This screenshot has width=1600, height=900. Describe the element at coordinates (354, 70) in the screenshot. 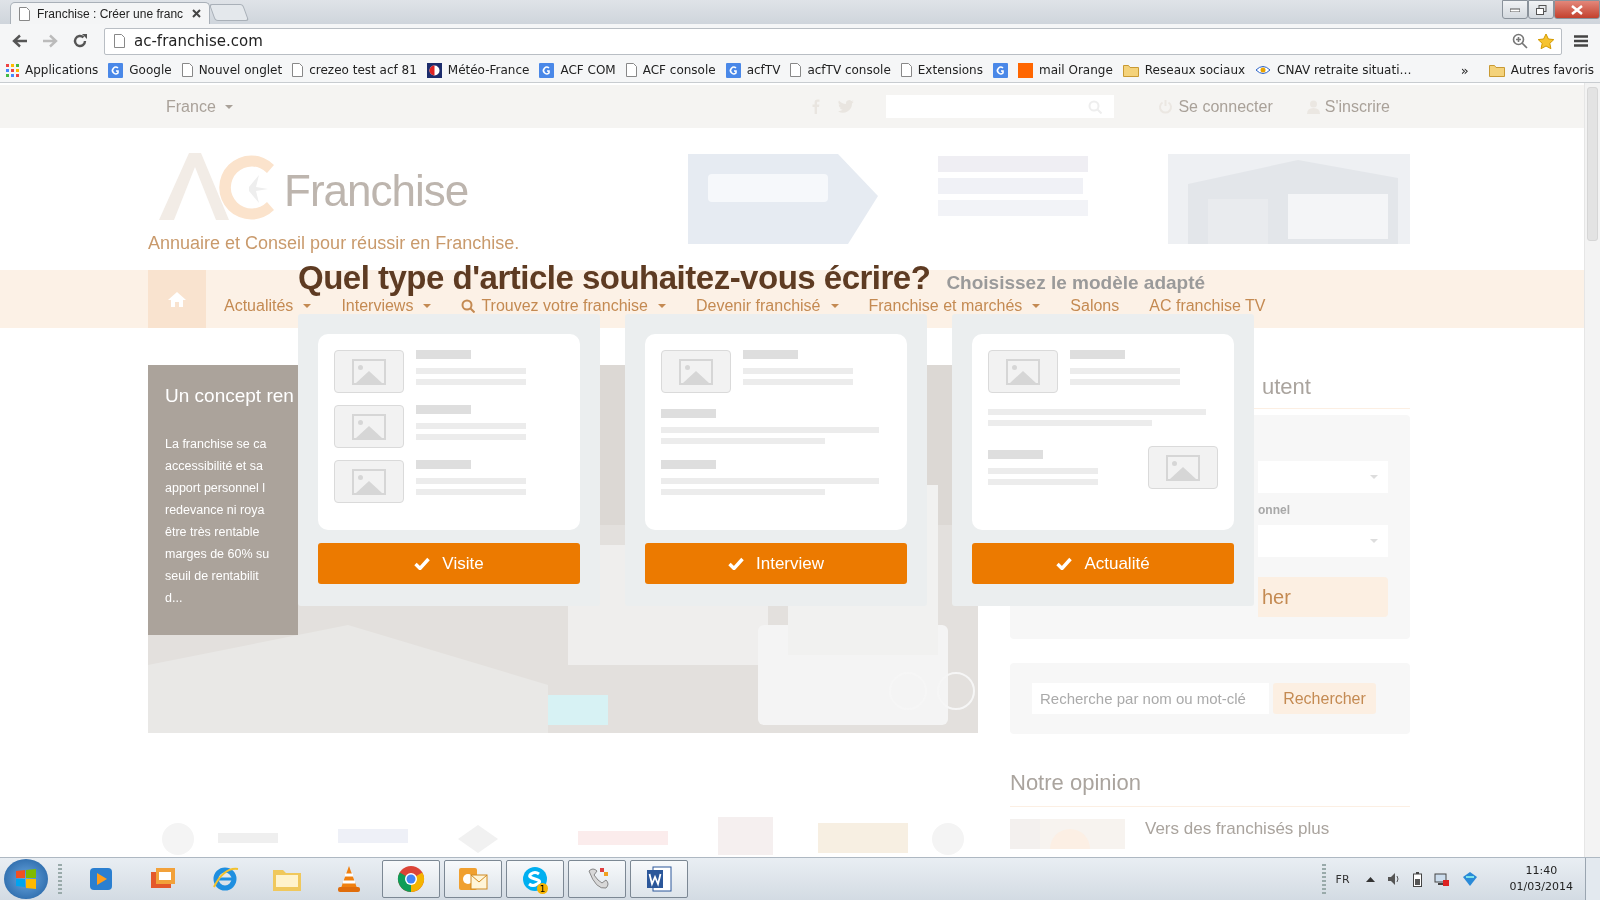

I see `bookmark-item: crezeo test acf 81` at that location.